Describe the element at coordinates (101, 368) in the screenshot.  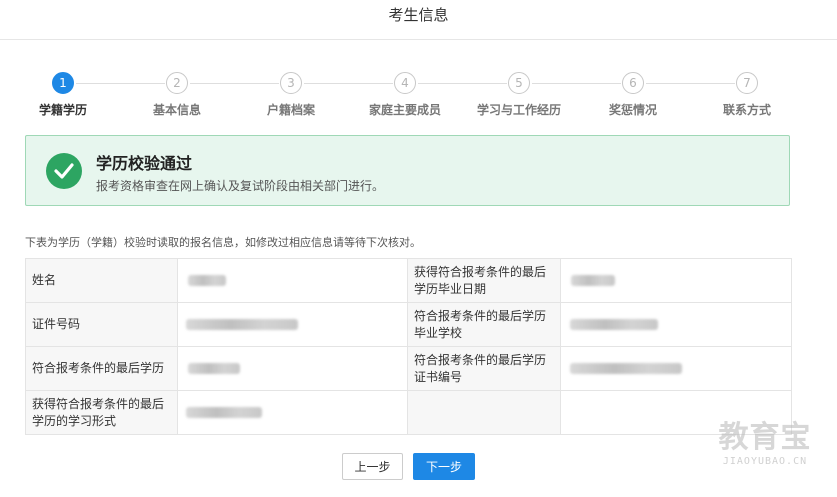
I see `field-label: 符合报考条件的最后学历` at that location.